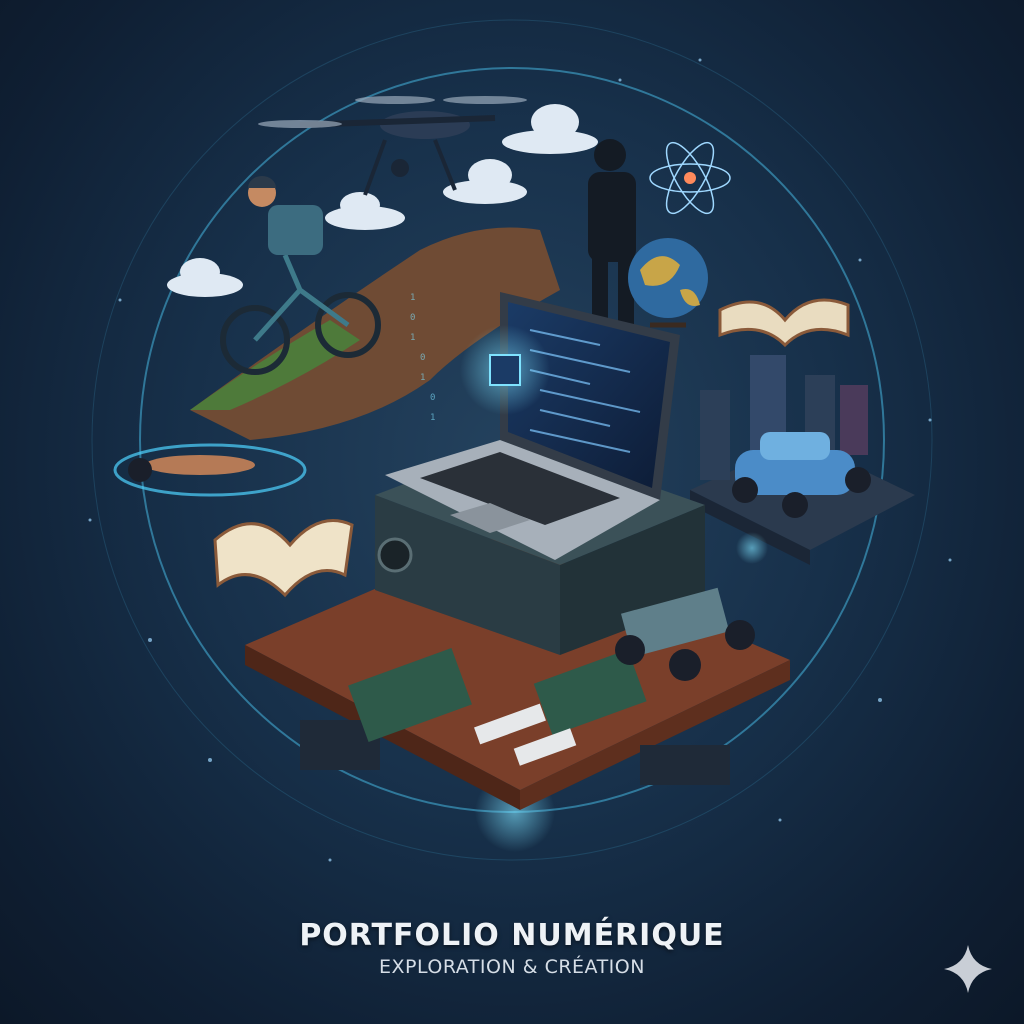 The width and height of the screenshot is (1024, 1024). Describe the element at coordinates (210, 470) in the screenshot. I see `swimmer` at that location.